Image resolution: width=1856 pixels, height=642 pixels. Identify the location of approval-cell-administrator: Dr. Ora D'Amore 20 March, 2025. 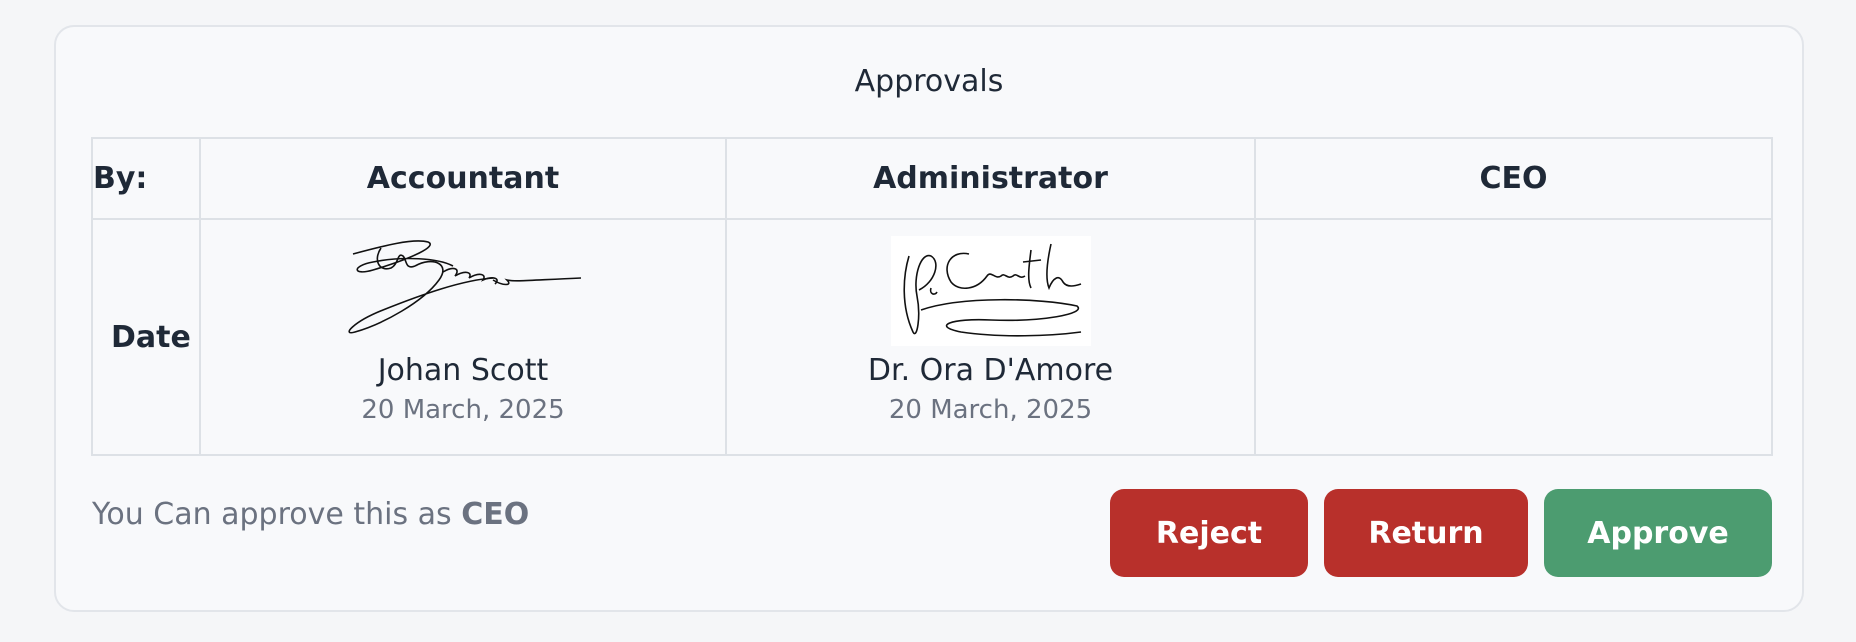
(990, 337).